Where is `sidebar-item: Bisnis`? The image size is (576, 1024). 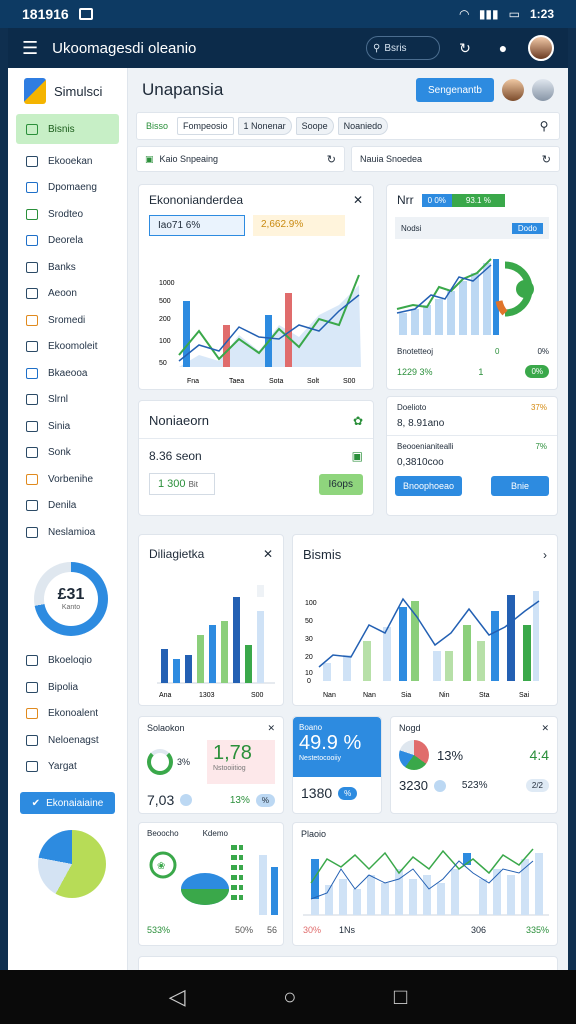
sidebar-item: Bisnis is located at coordinates (67, 129).